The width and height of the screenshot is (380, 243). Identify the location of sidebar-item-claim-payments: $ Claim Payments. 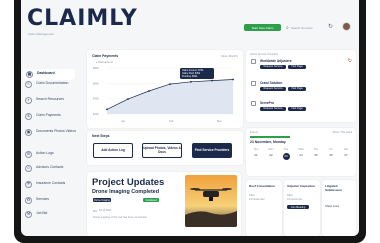
(51, 116).